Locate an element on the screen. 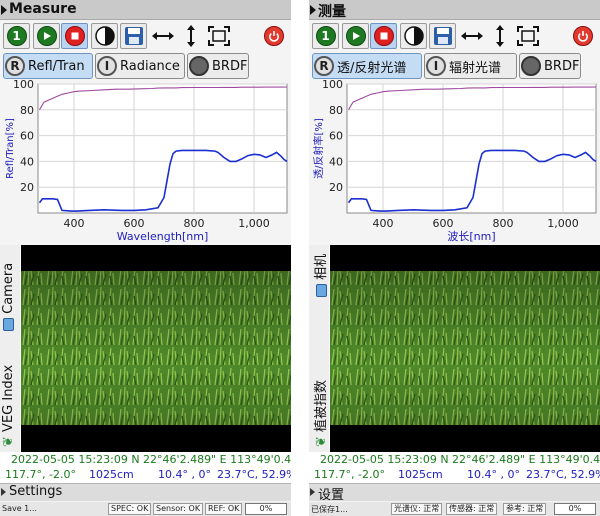 Image resolution: width=600 pixels, height=516 pixels. latitude: N 22°46'2.489" is located at coordinates (483, 459).